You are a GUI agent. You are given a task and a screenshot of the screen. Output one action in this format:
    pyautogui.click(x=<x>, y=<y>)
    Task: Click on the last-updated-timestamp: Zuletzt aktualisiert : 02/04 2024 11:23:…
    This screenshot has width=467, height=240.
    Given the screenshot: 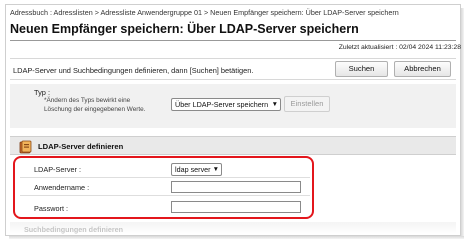 What is the action you would take?
    pyautogui.click(x=399, y=47)
    